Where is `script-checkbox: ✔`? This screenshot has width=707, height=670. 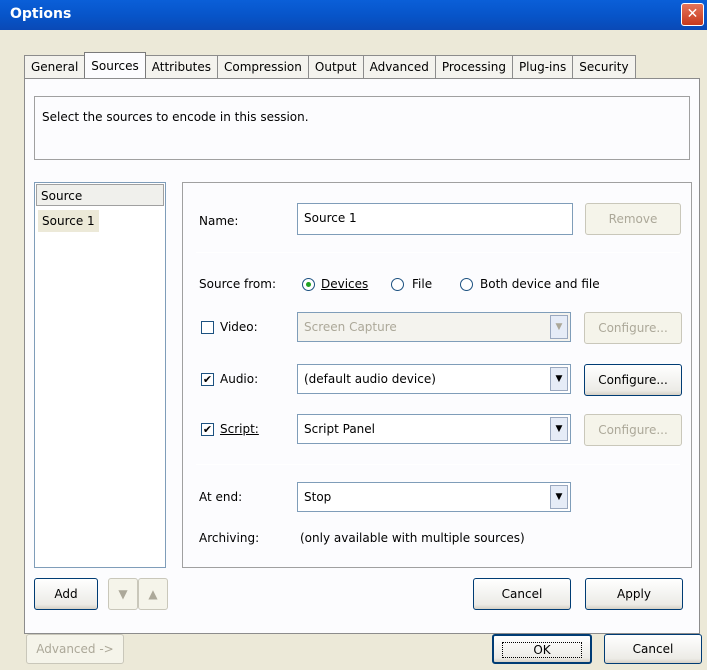
script-checkbox: ✔ is located at coordinates (207, 429).